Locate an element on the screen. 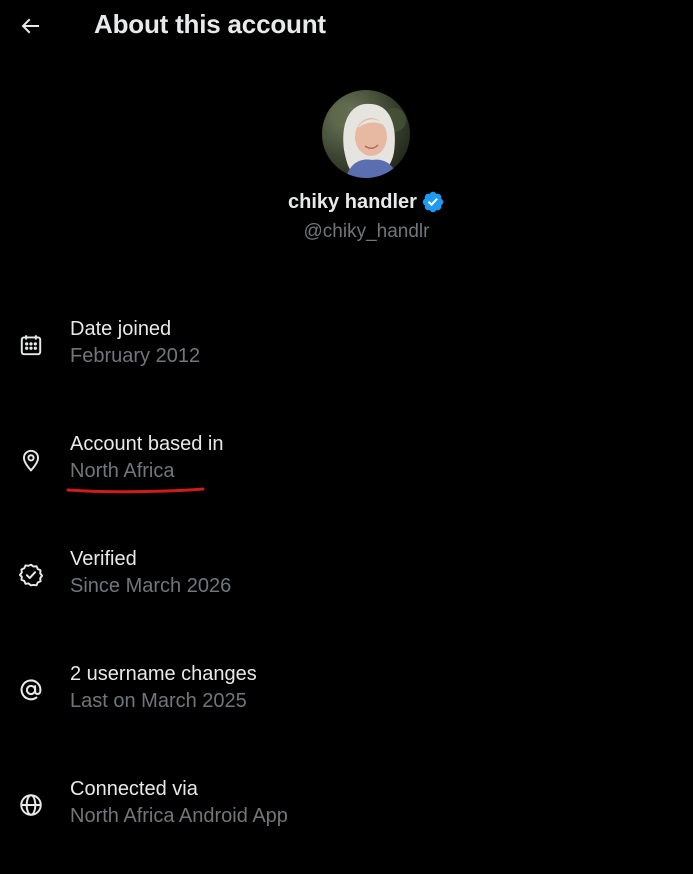 The width and height of the screenshot is (693, 874). at-sign-icon is located at coordinates (31, 690).